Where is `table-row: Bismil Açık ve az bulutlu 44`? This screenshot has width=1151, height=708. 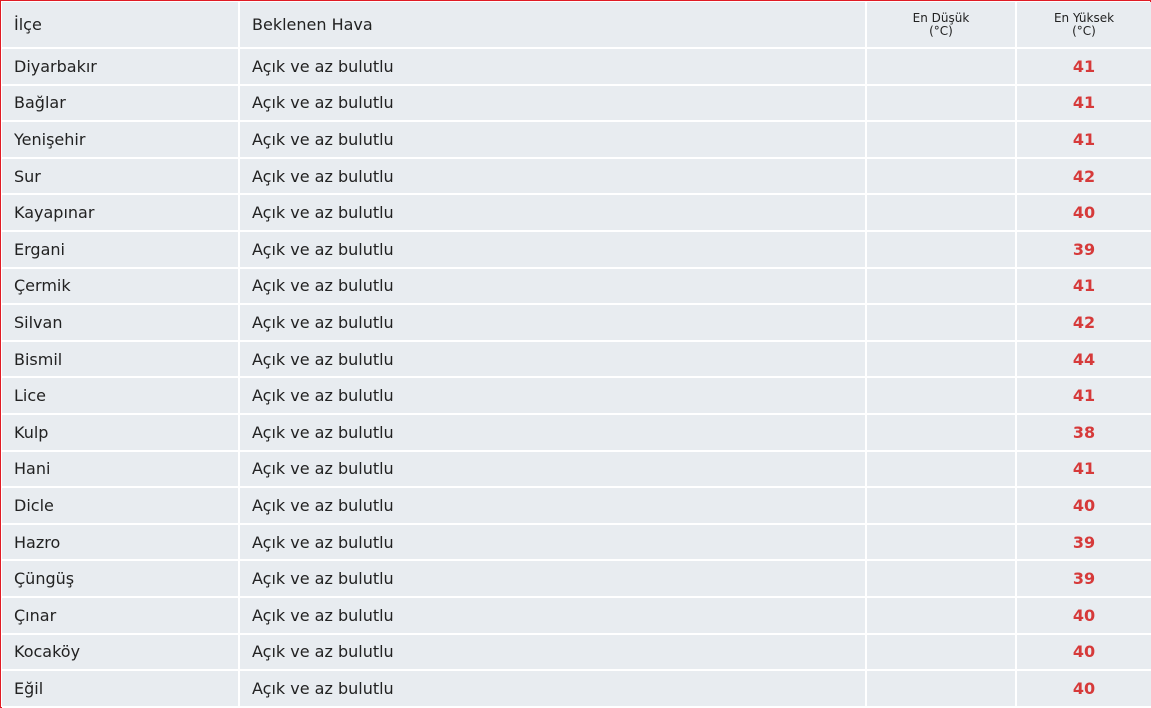
table-row: Bismil Açık ve az bulutlu 44 is located at coordinates (576, 359).